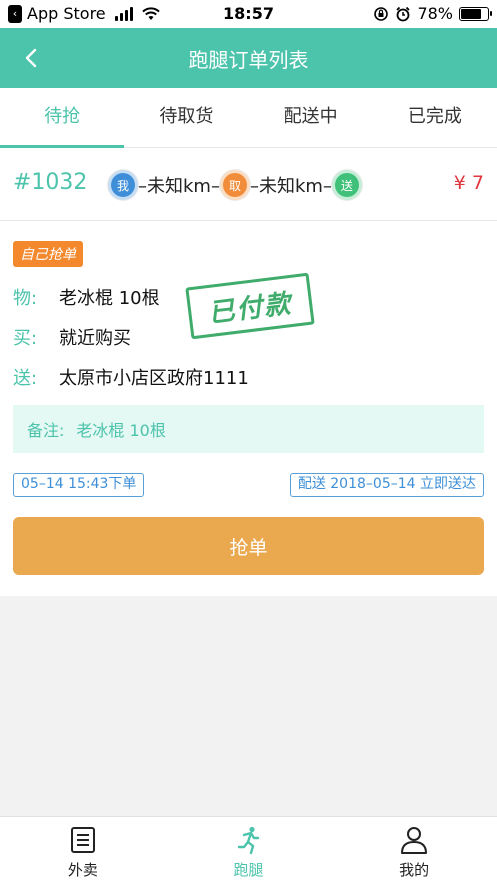 This screenshot has height=883, width=497. What do you see at coordinates (414, 870) in the screenshot?
I see `nav-mine-label: 我的` at bounding box center [414, 870].